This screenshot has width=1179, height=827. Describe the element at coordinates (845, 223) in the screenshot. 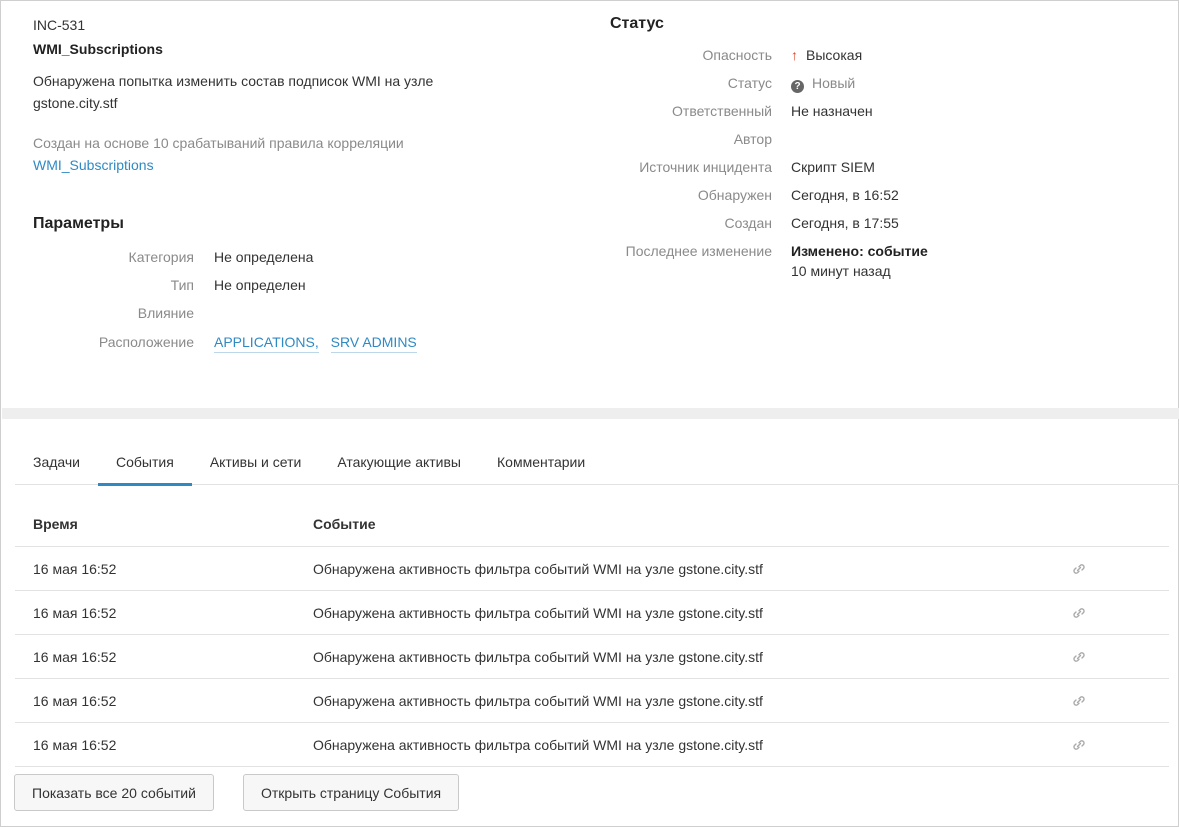

I see `created-value: Сегодня, в 17:55` at that location.